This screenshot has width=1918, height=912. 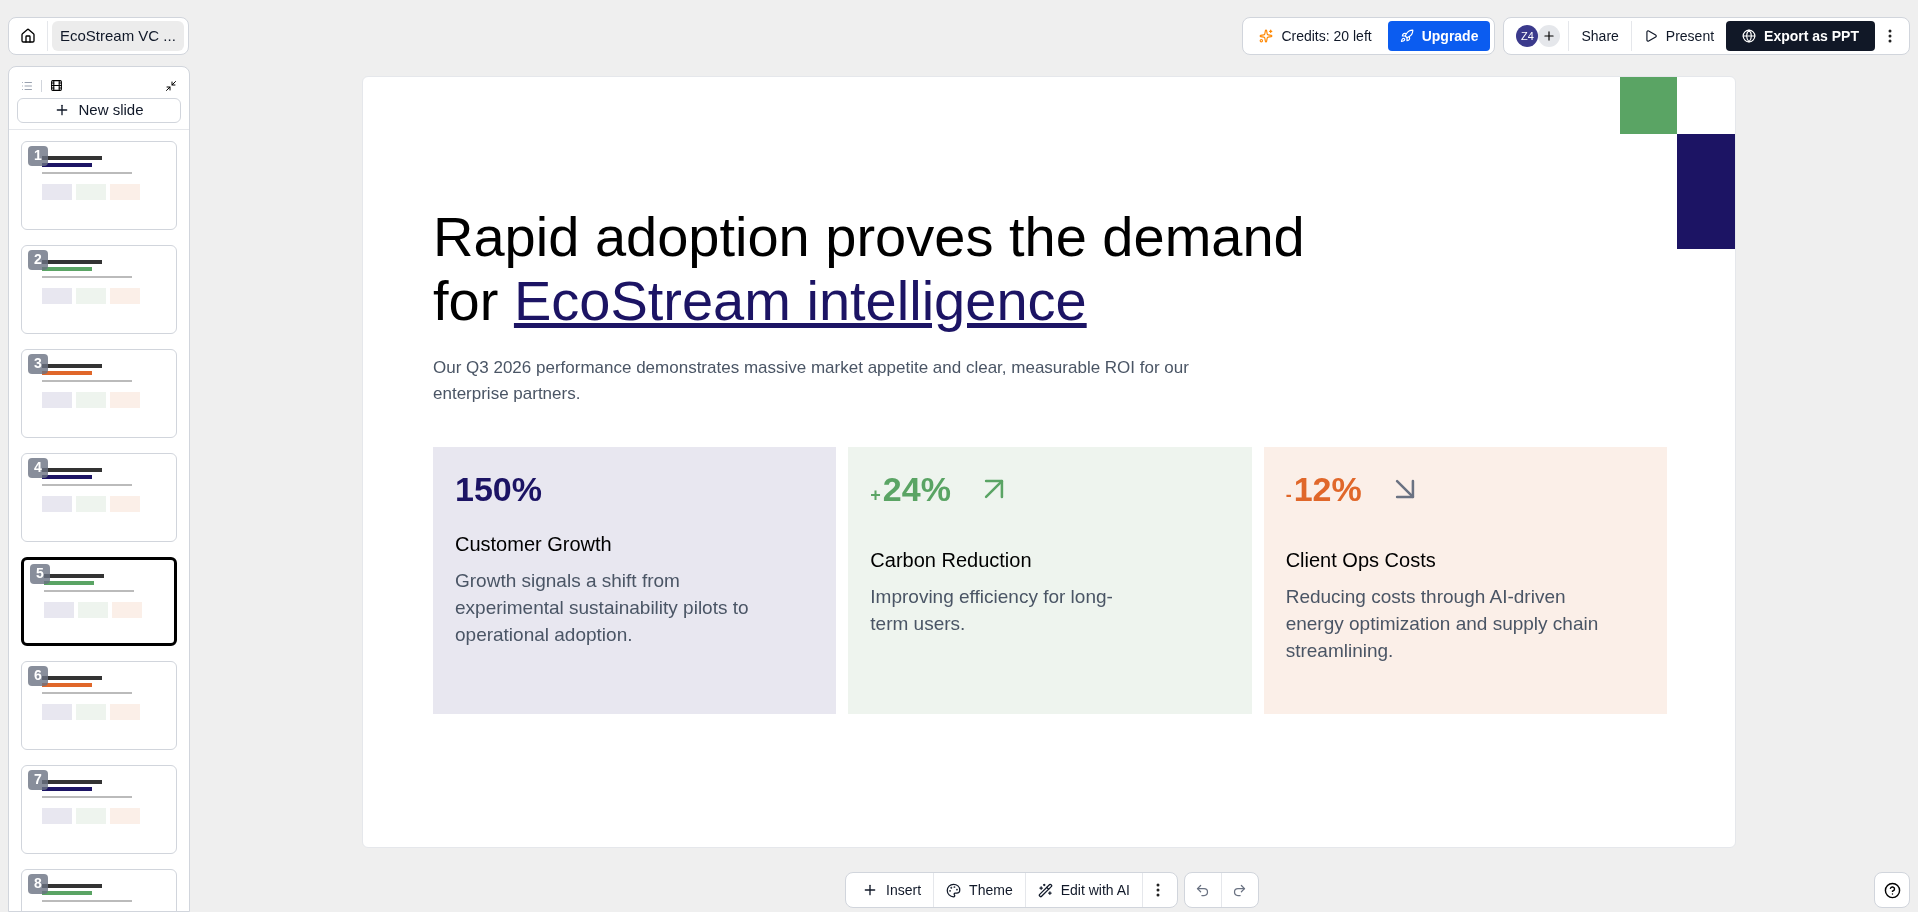 I want to click on slide-number: 5, so click(x=40, y=573).